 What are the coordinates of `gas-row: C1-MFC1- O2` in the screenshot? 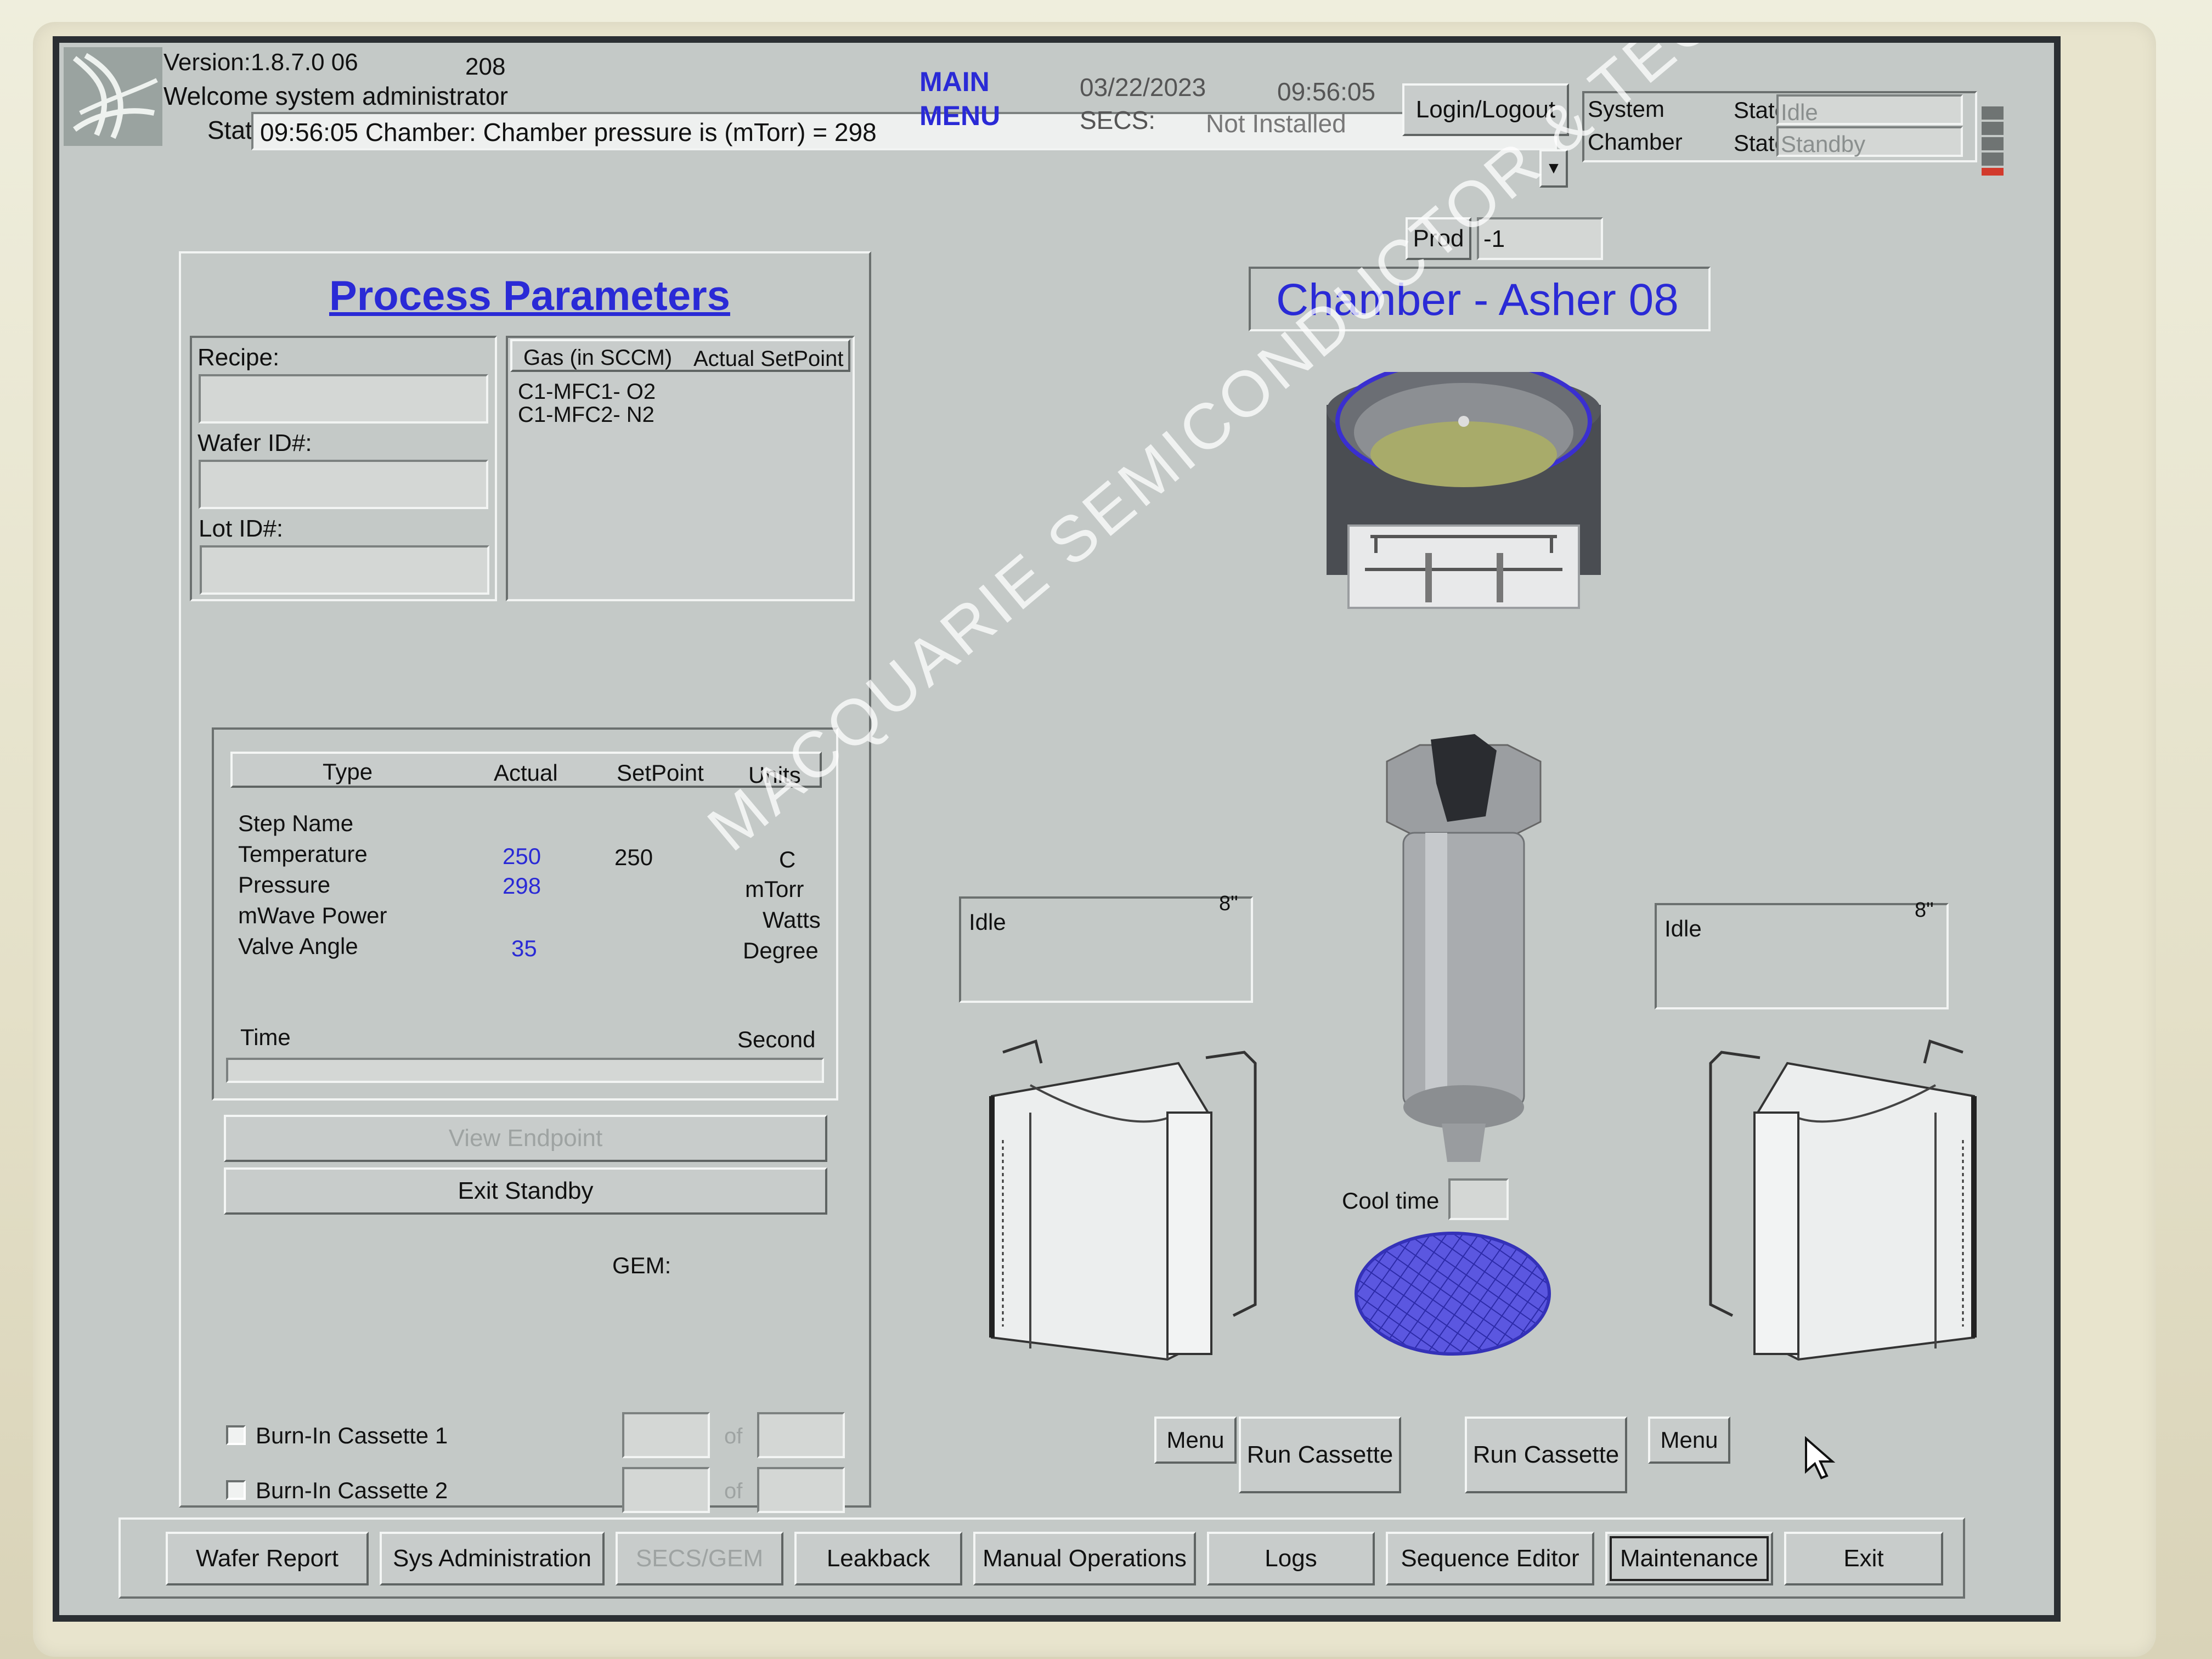 It's located at (587, 392).